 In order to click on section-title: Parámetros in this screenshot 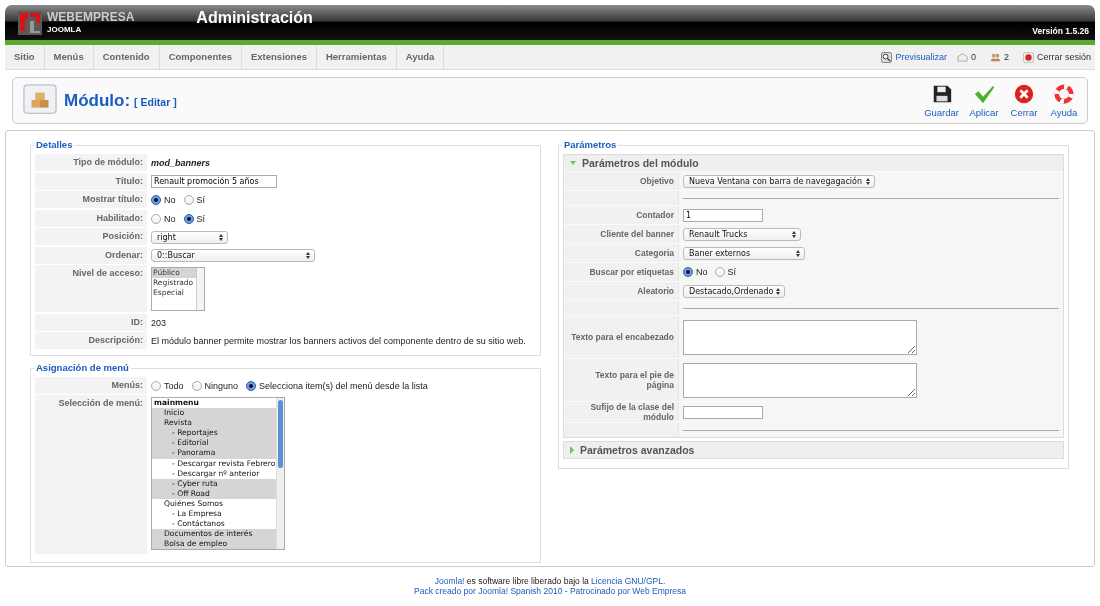, I will do `click(590, 144)`.